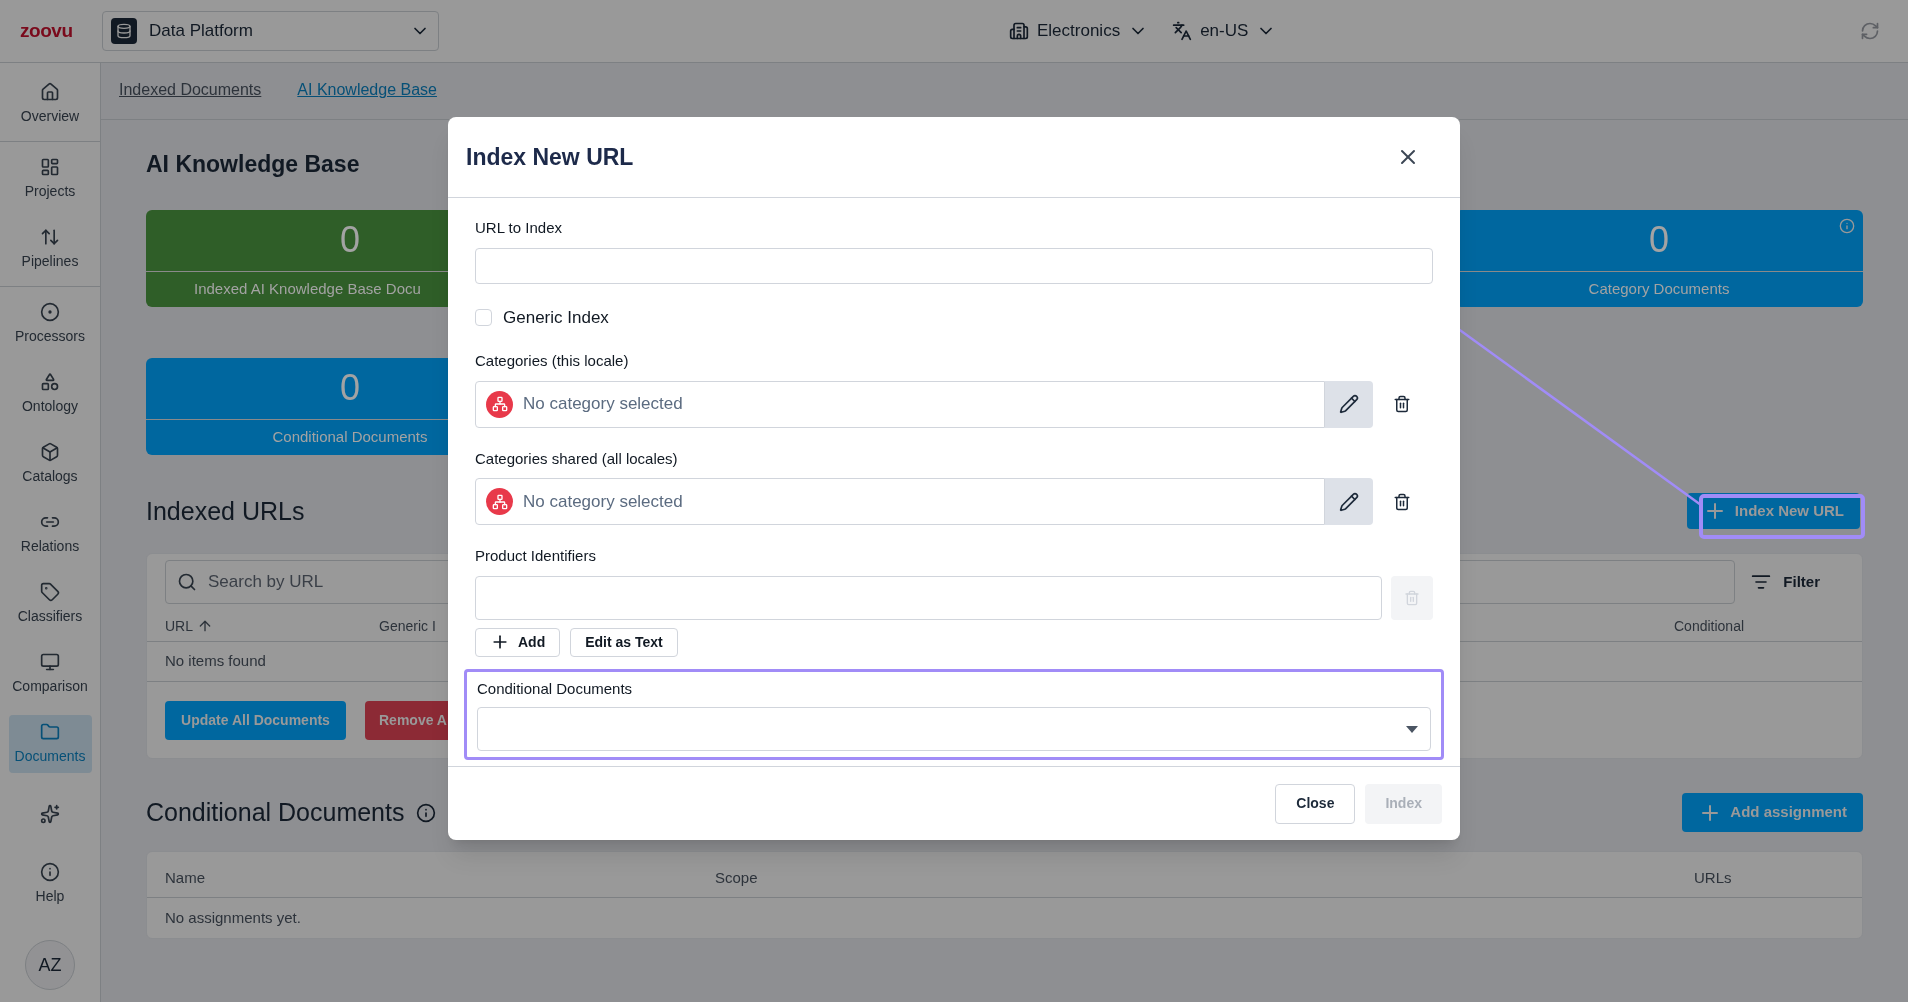 This screenshot has height=1002, width=1908. What do you see at coordinates (50, 591) in the screenshot?
I see `tag-icon` at bounding box center [50, 591].